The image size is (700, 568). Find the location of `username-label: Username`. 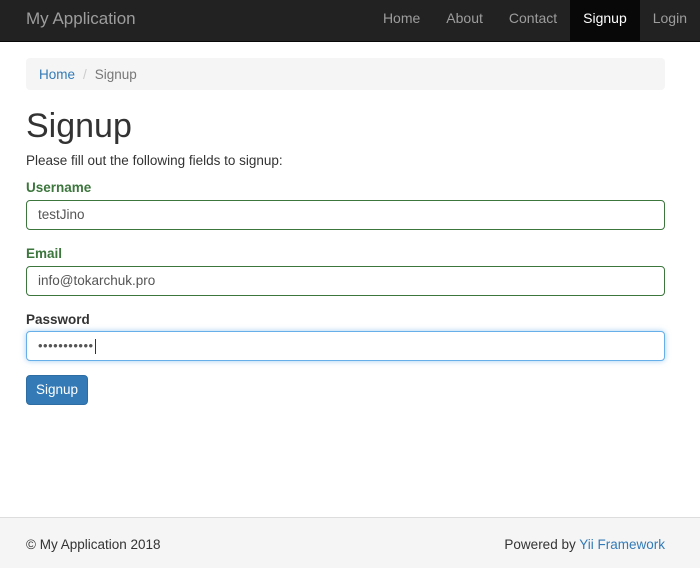

username-label: Username is located at coordinates (59, 187).